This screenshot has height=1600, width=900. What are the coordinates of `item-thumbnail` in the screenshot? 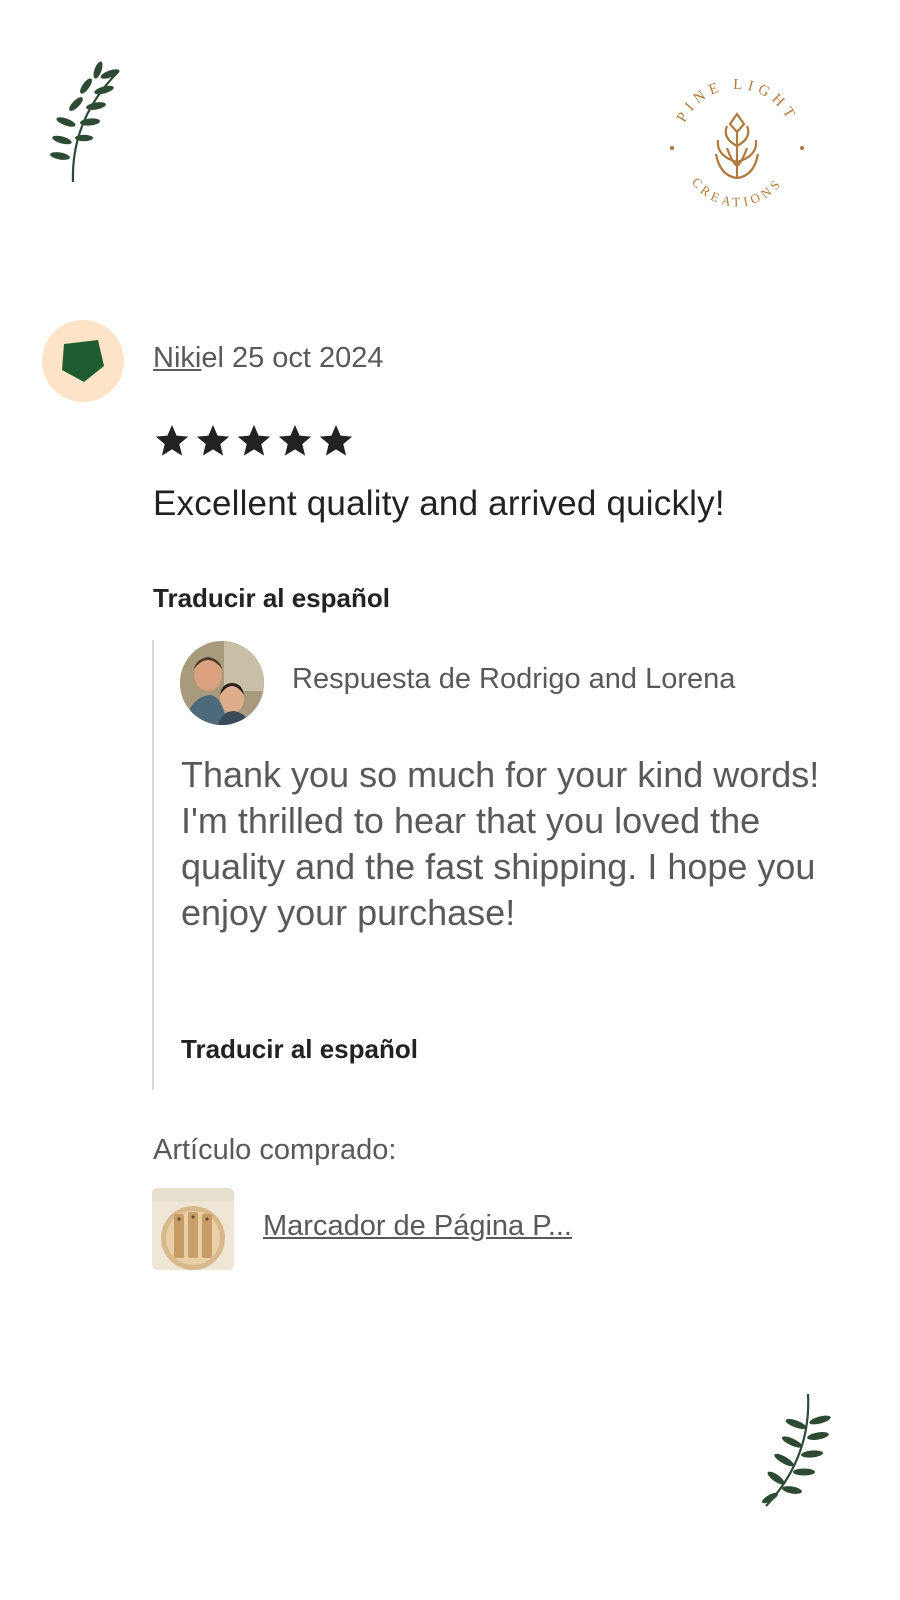 It's located at (193, 1229).